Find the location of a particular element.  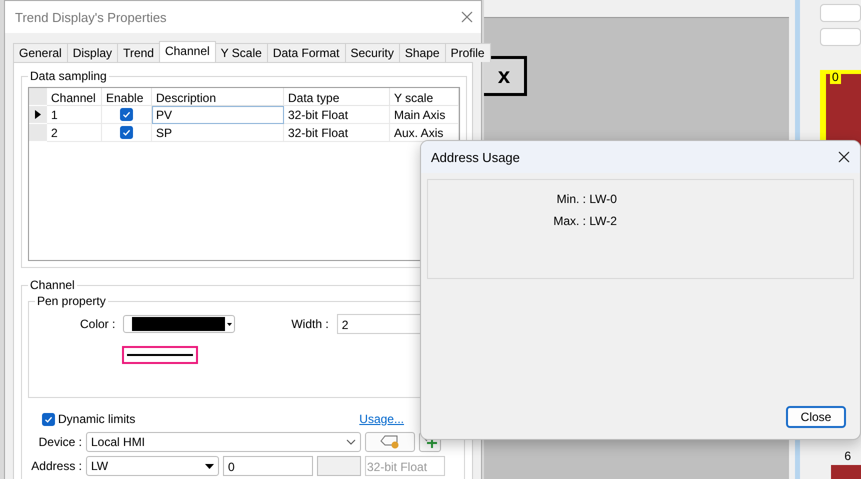

address-value: LW-2 is located at coordinates (603, 221).